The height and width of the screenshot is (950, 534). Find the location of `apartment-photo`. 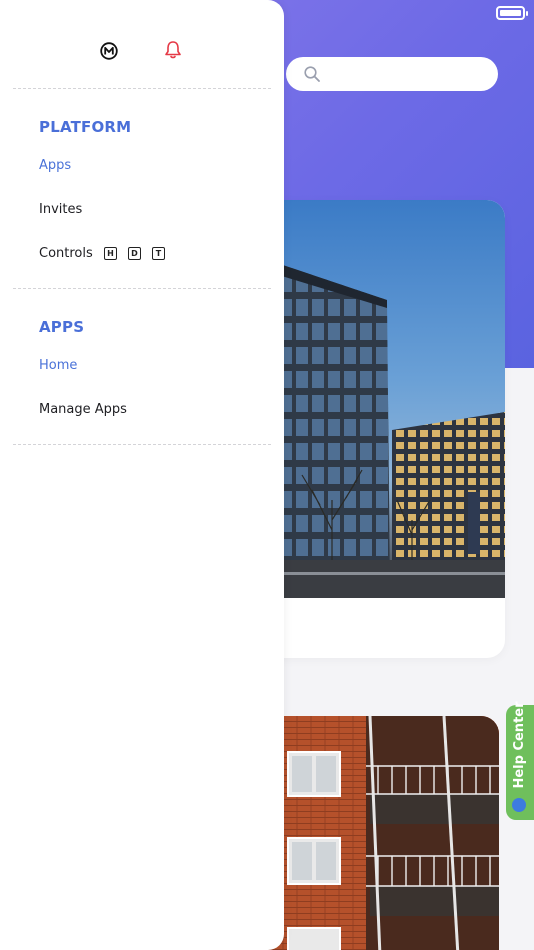

apartment-photo is located at coordinates (380, 833).